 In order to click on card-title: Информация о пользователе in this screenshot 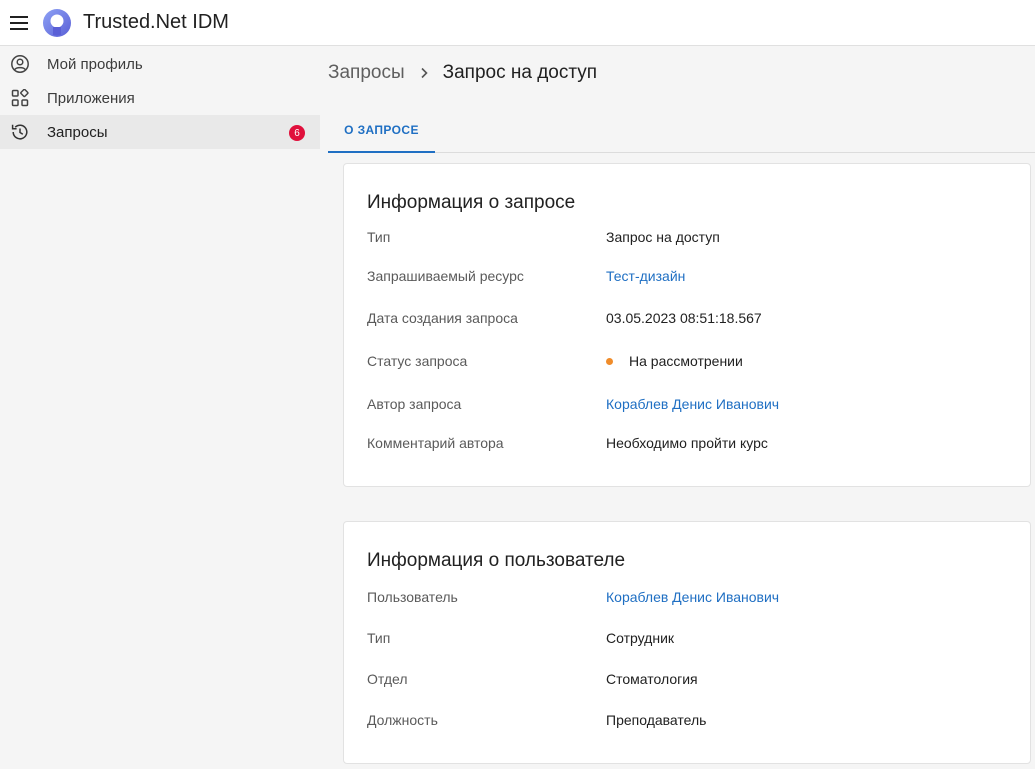, I will do `click(496, 560)`.